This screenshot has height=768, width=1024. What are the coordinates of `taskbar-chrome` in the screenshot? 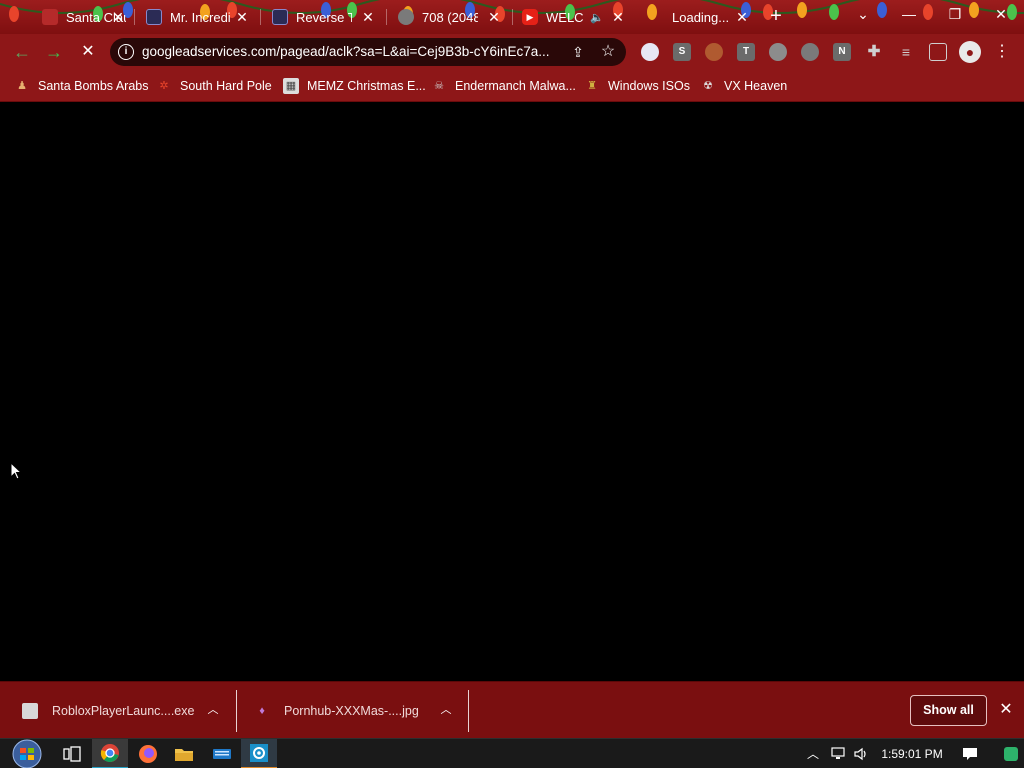 It's located at (110, 753).